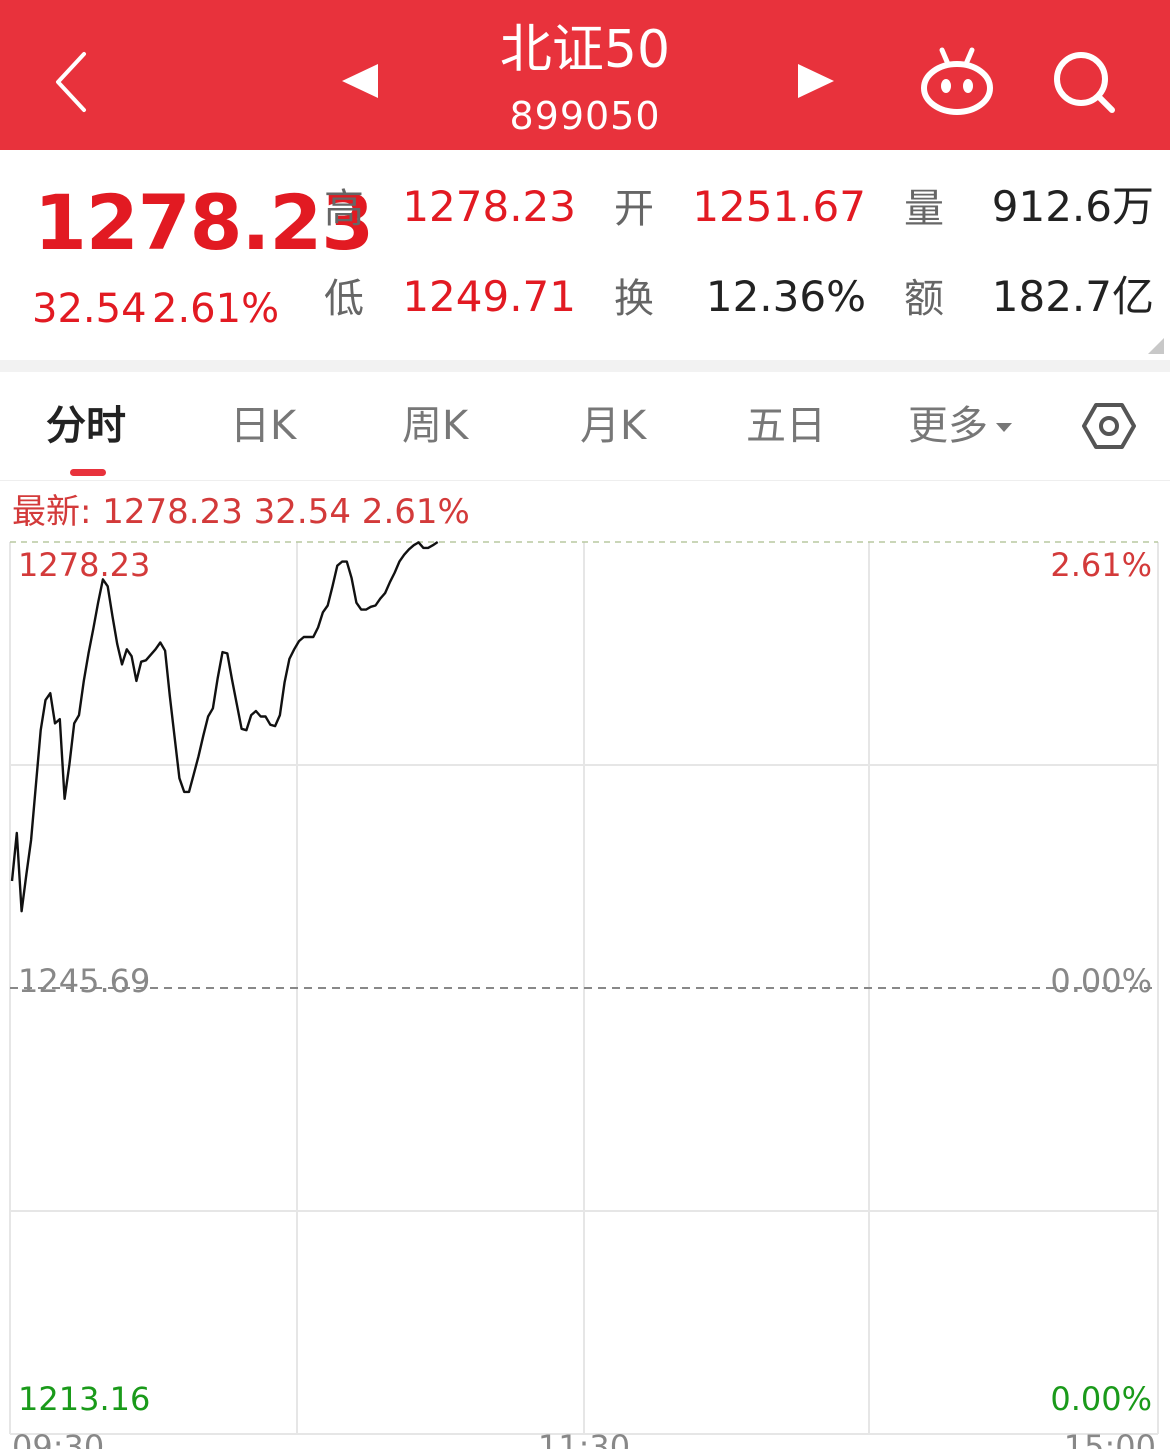 The image size is (1170, 1449). Describe the element at coordinates (86, 426) in the screenshot. I see `tab-intraday: 分时` at that location.